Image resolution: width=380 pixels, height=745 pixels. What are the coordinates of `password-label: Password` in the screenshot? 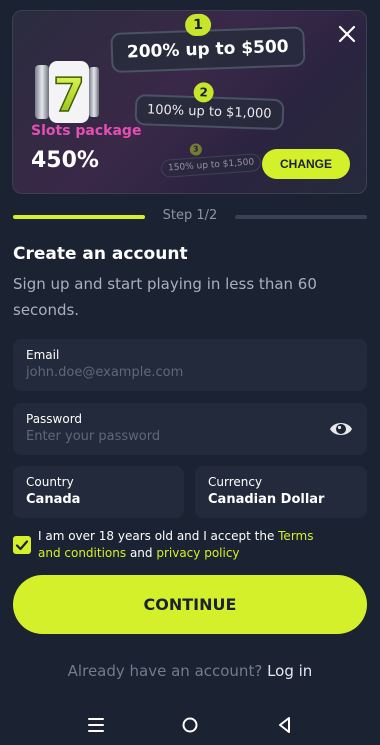 It's located at (54, 419).